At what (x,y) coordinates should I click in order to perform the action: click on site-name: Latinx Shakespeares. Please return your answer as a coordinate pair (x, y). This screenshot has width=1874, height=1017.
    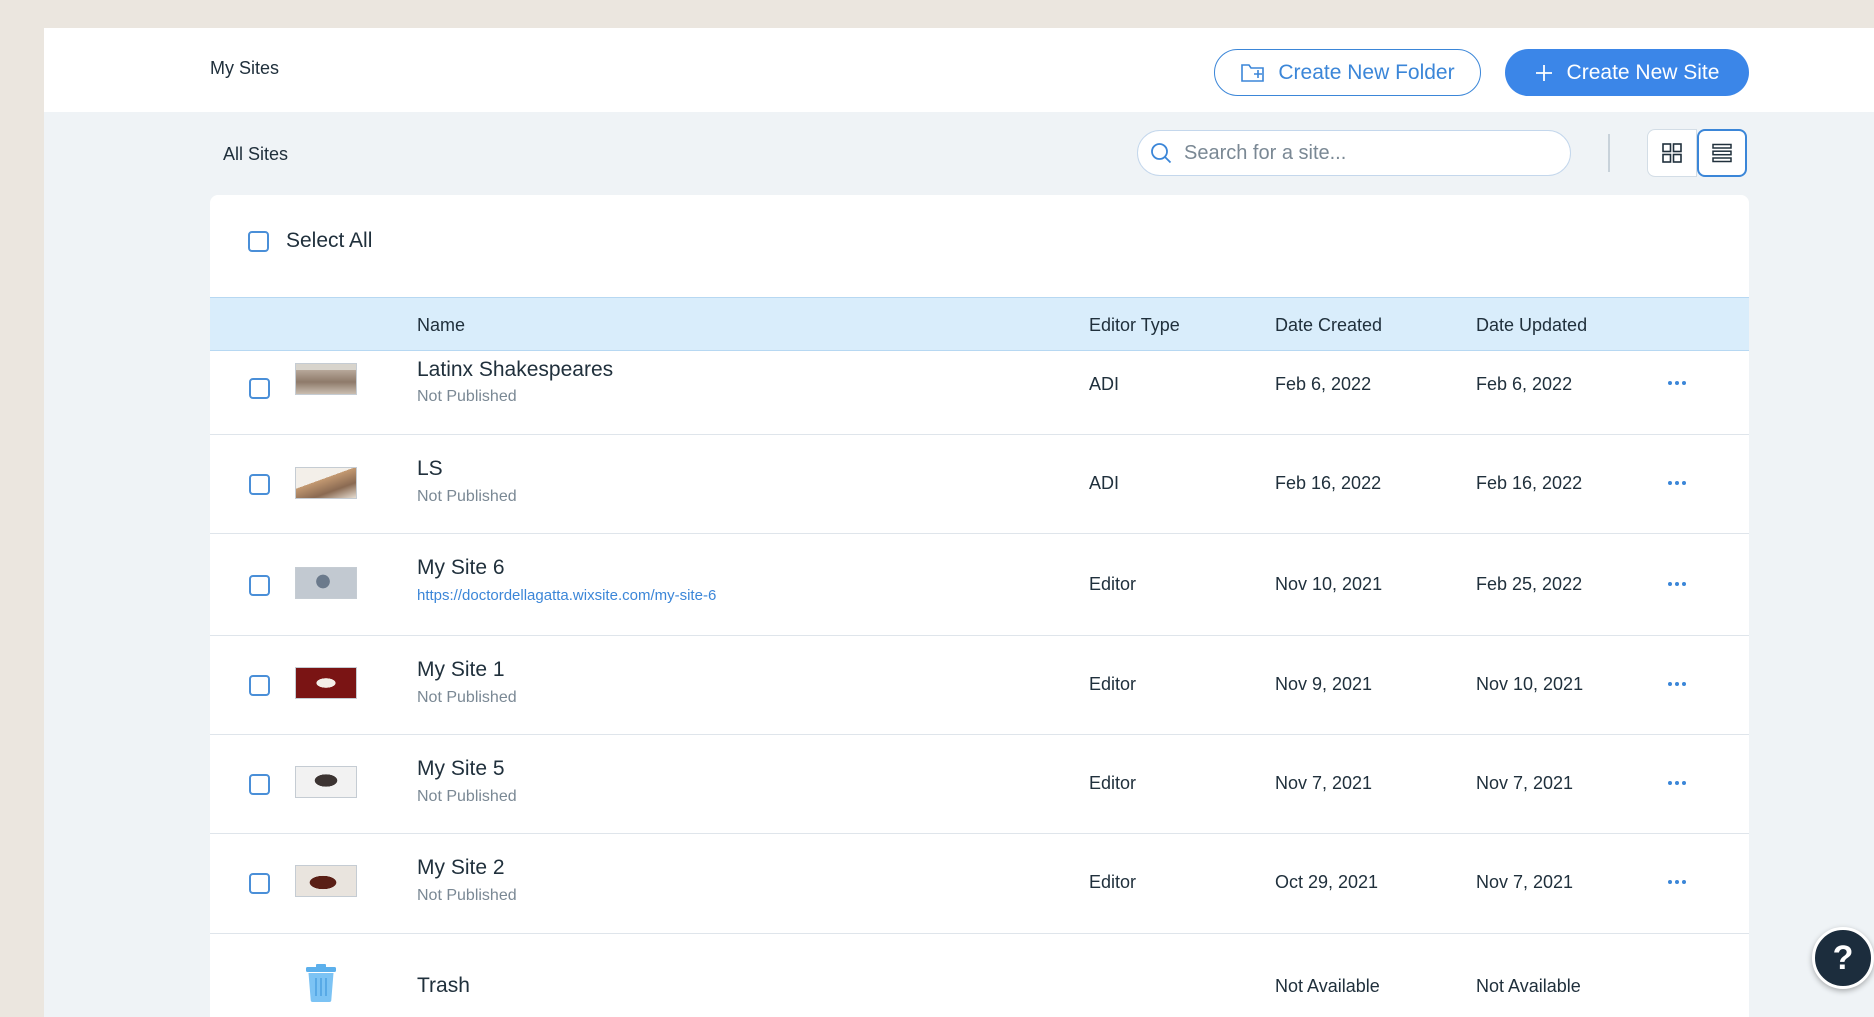
    Looking at the image, I should click on (515, 370).